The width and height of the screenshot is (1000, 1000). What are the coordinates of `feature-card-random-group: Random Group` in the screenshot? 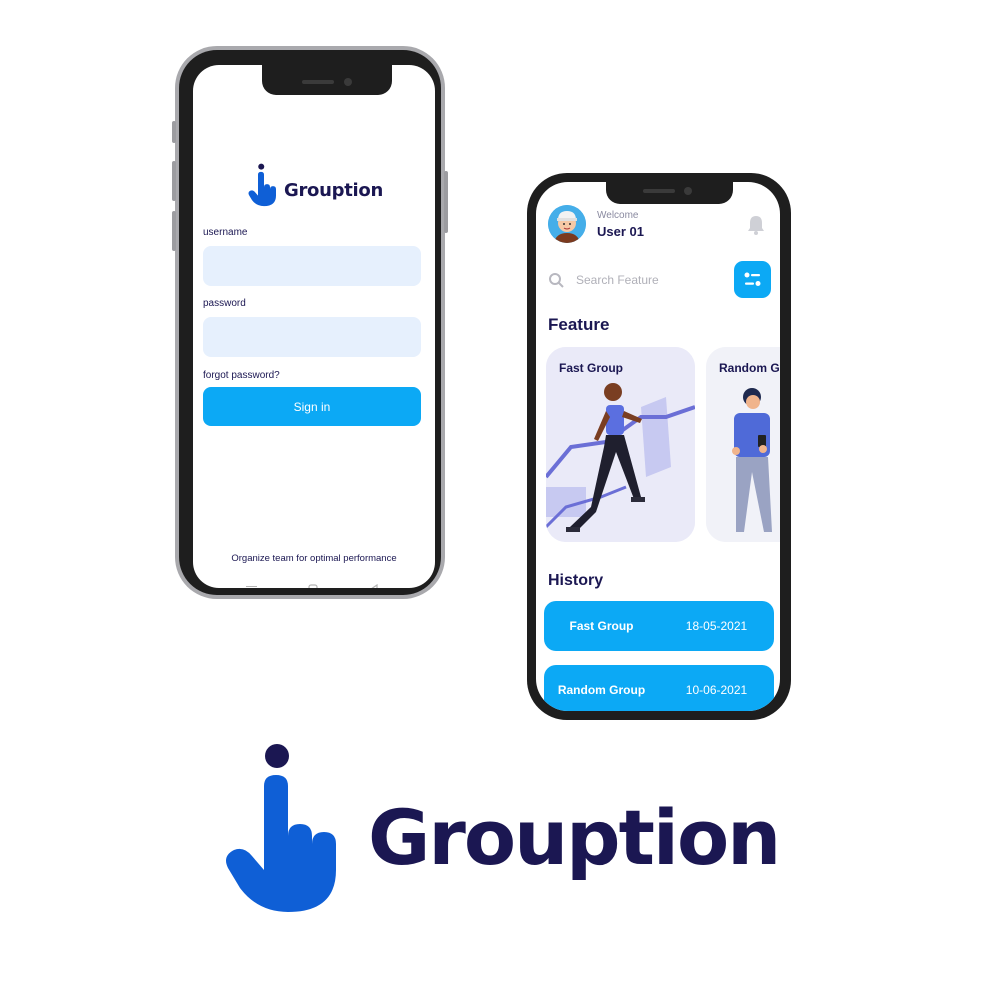 It's located at (743, 444).